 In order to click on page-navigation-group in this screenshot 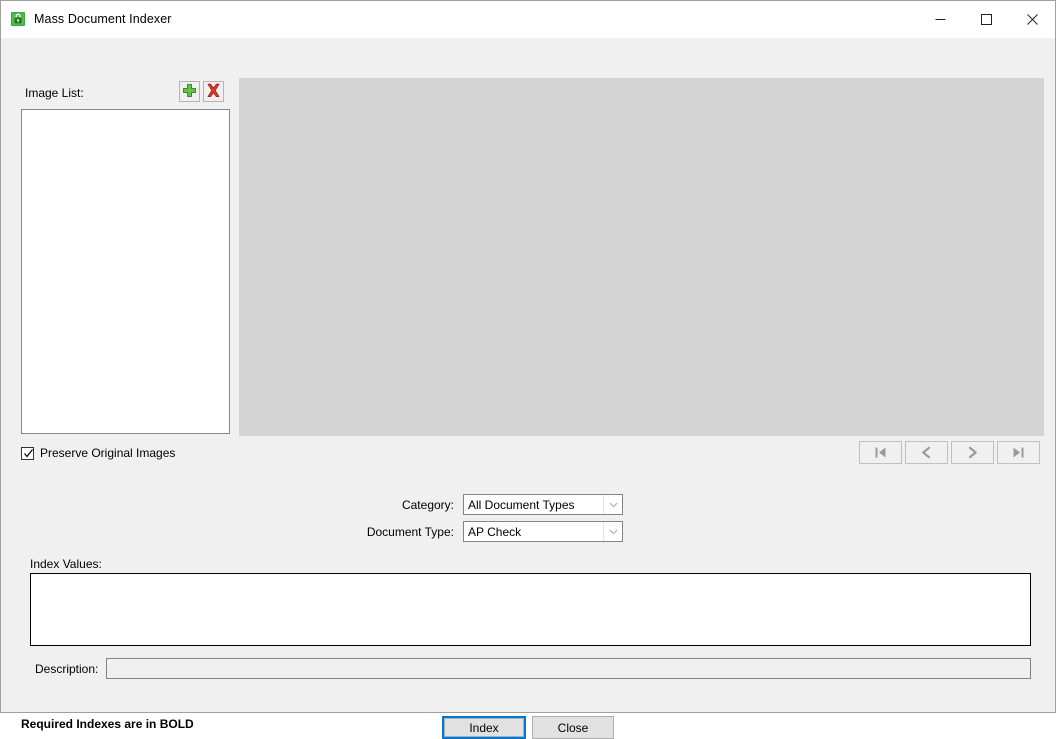, I will do `click(949, 452)`.